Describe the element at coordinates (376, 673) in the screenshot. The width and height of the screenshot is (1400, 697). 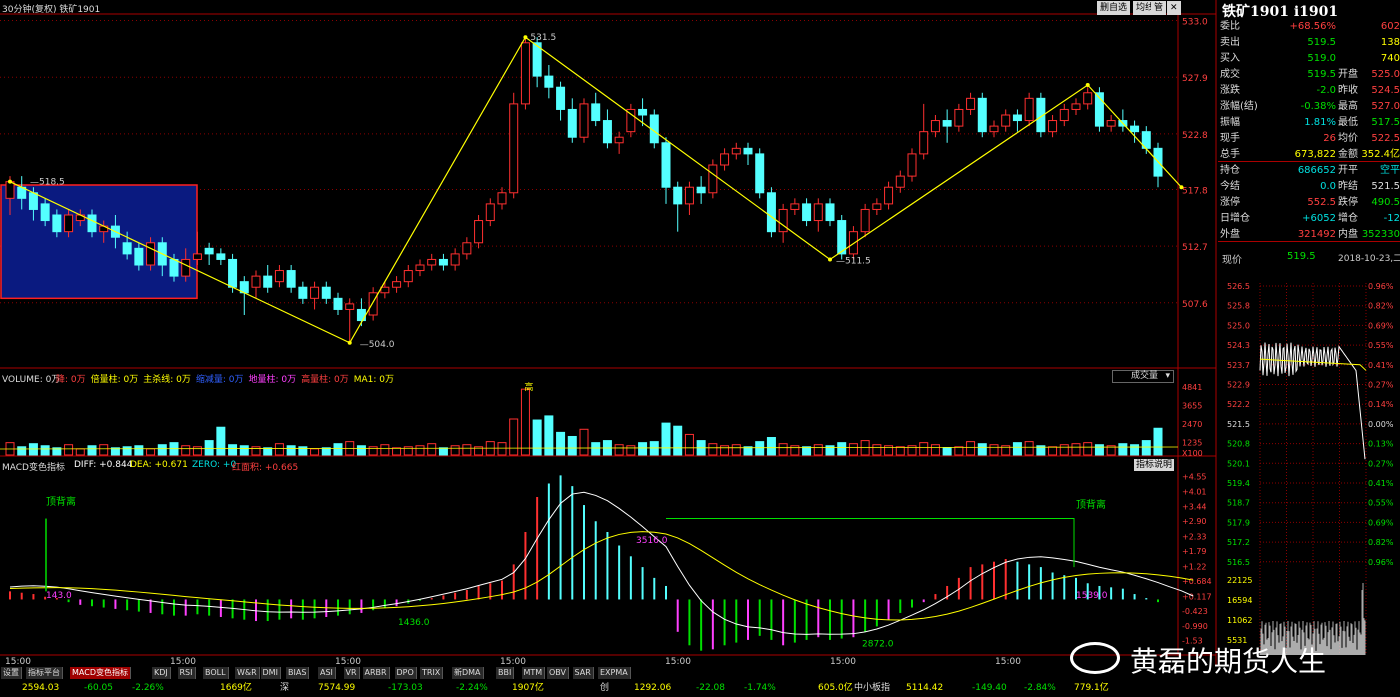
I see `indicator-tab: ARBR` at that location.